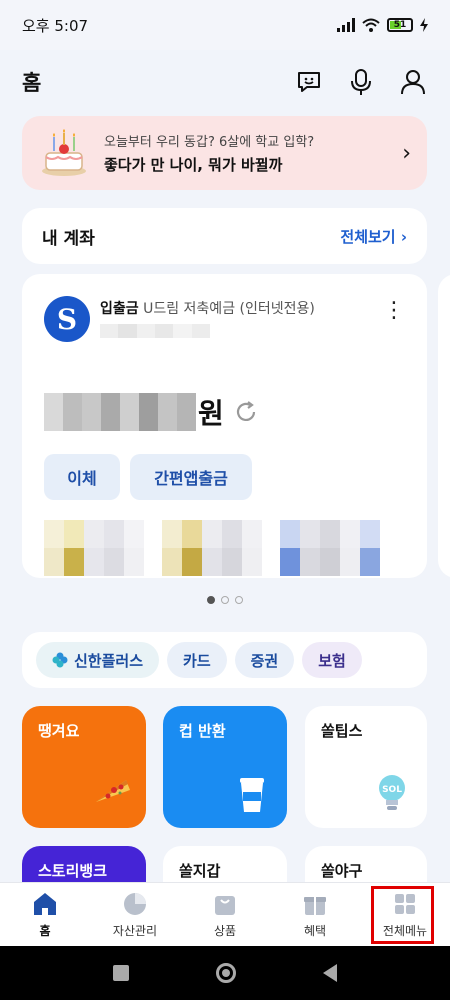  Describe the element at coordinates (252, 795) in the screenshot. I see `cup-icon` at that location.